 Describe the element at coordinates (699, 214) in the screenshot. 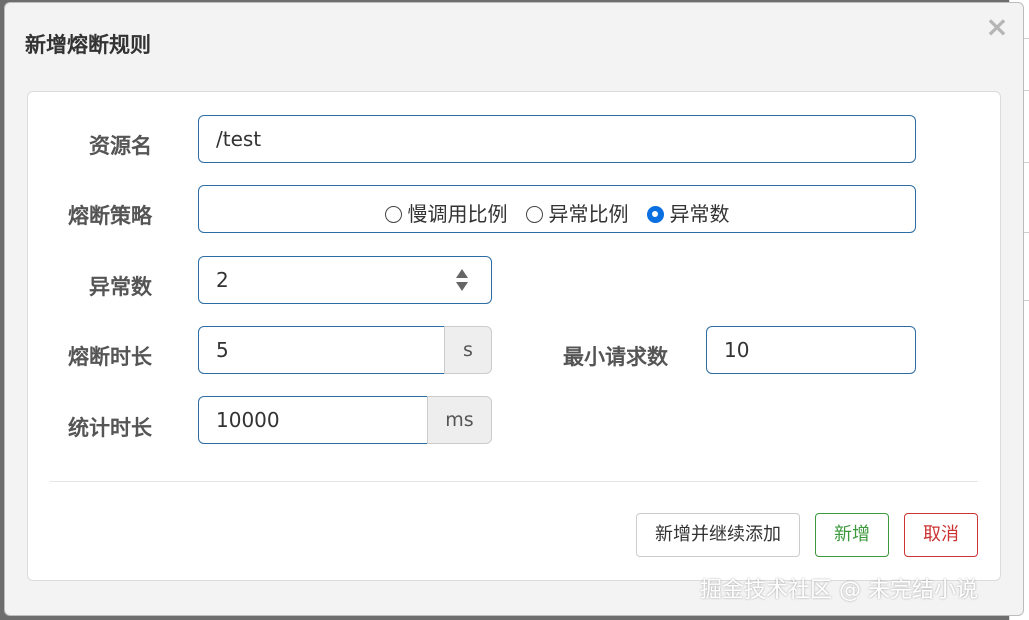

I see `radio-exception-count-label: 异常数` at that location.